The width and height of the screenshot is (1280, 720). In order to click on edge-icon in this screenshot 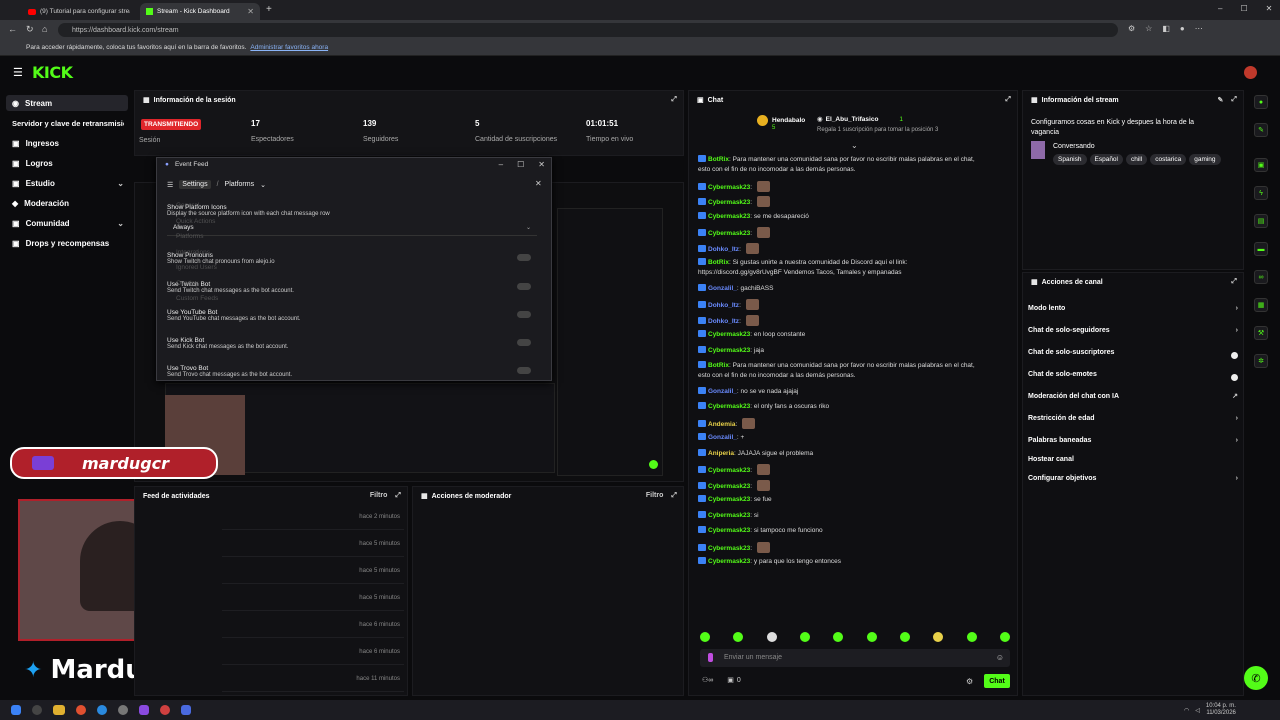, I will do `click(102, 710)`.